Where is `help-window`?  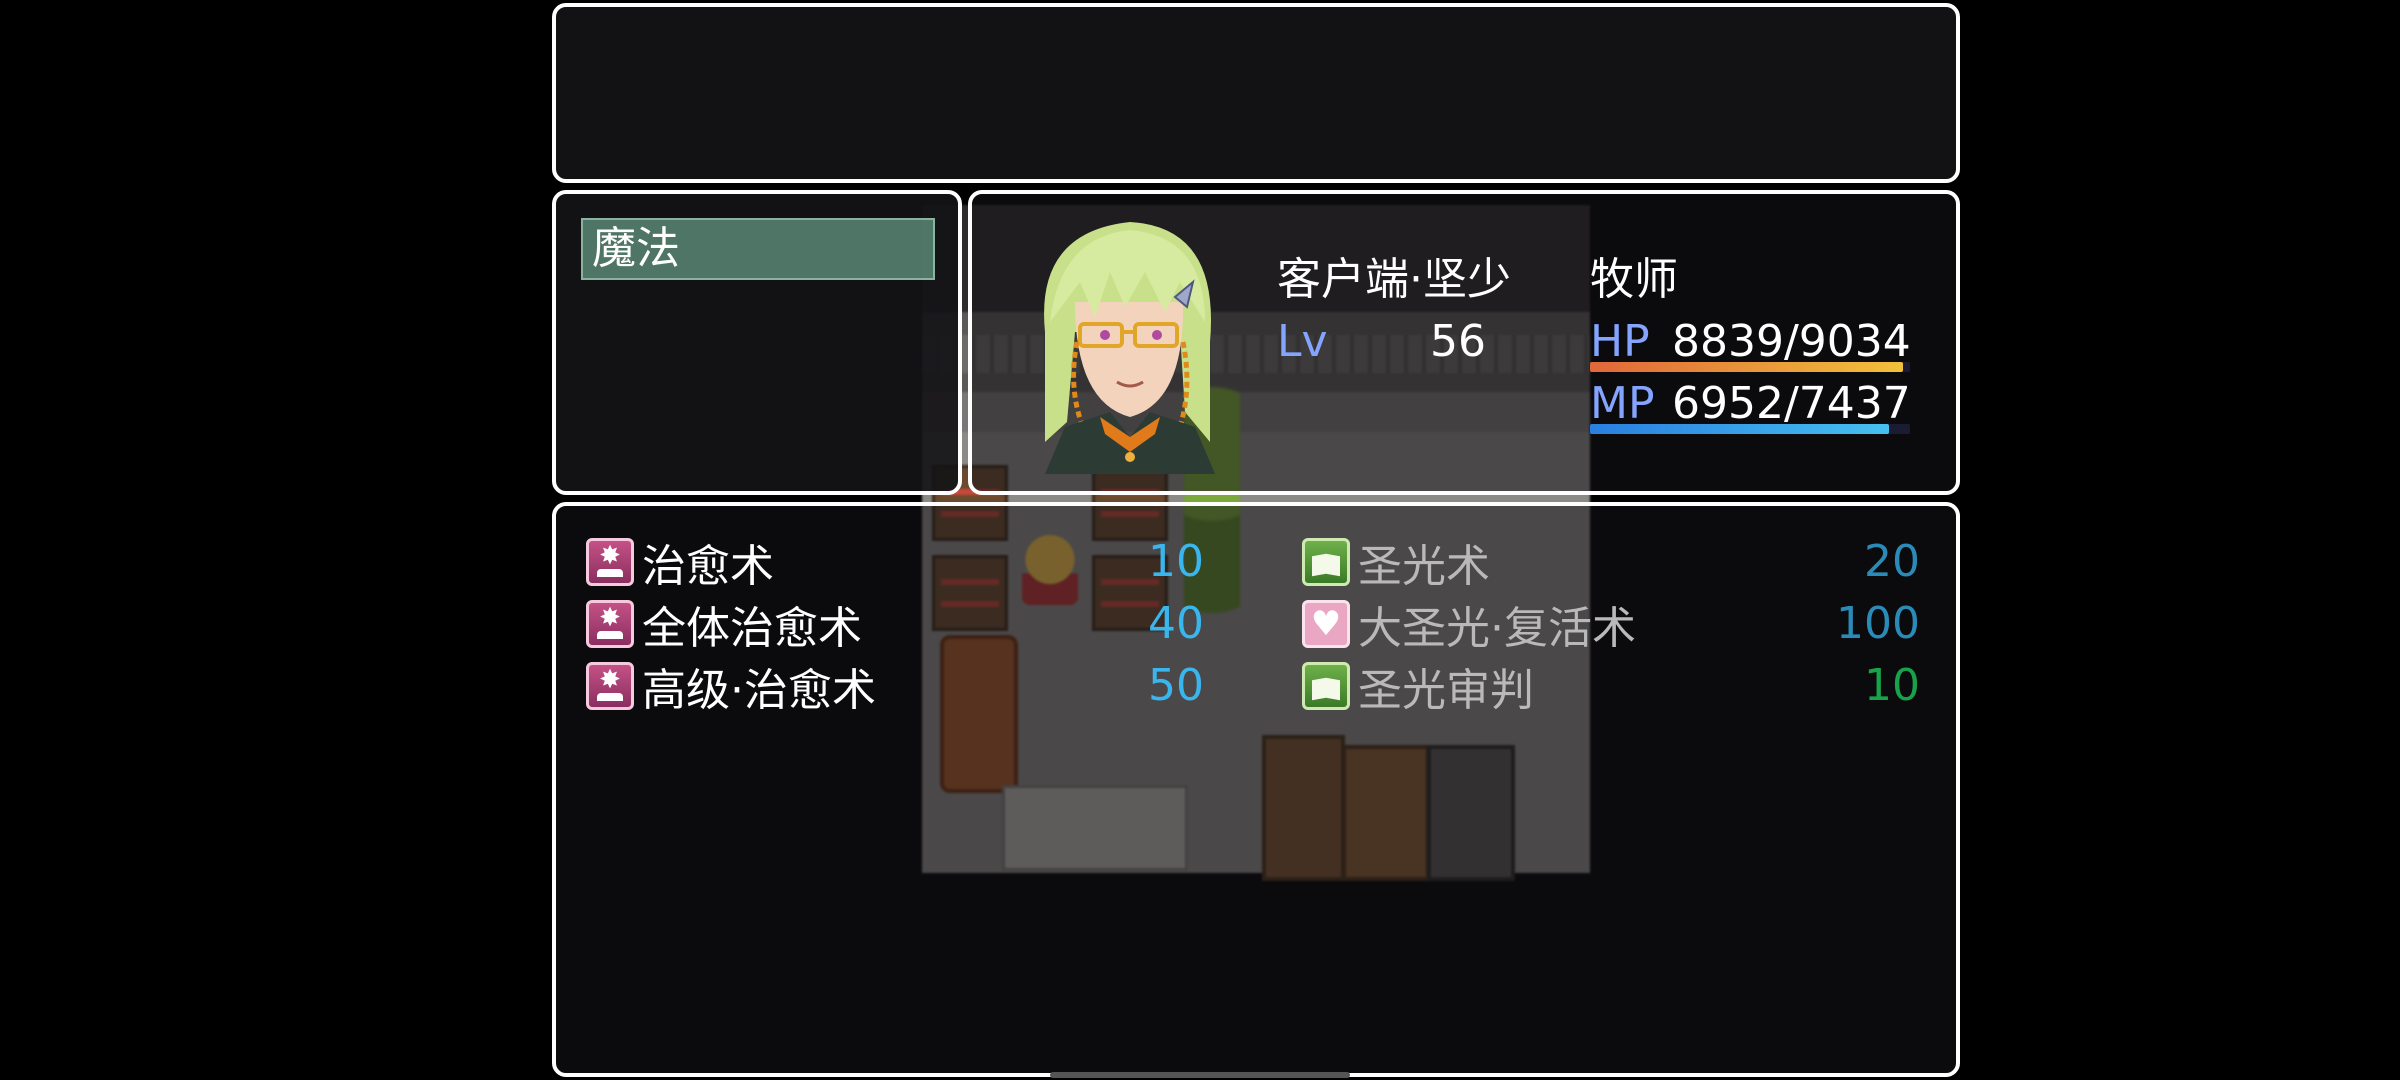 help-window is located at coordinates (1256, 93).